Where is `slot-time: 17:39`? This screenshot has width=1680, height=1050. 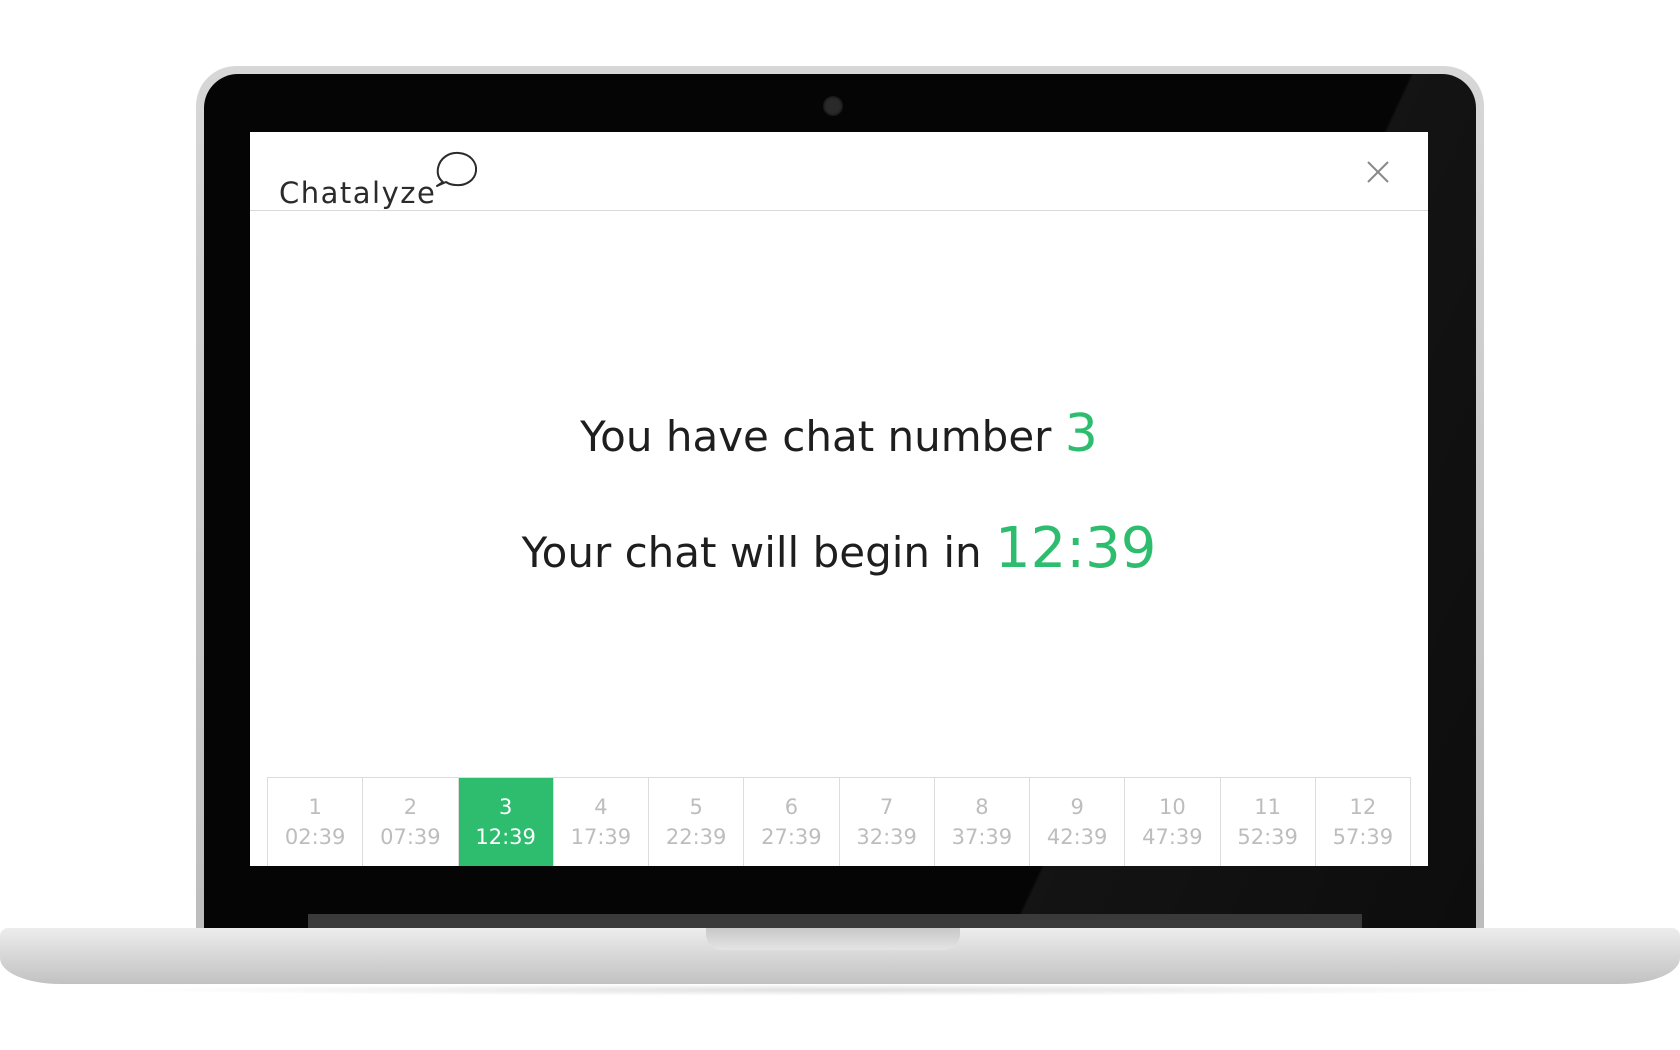
slot-time: 17:39 is located at coordinates (601, 837).